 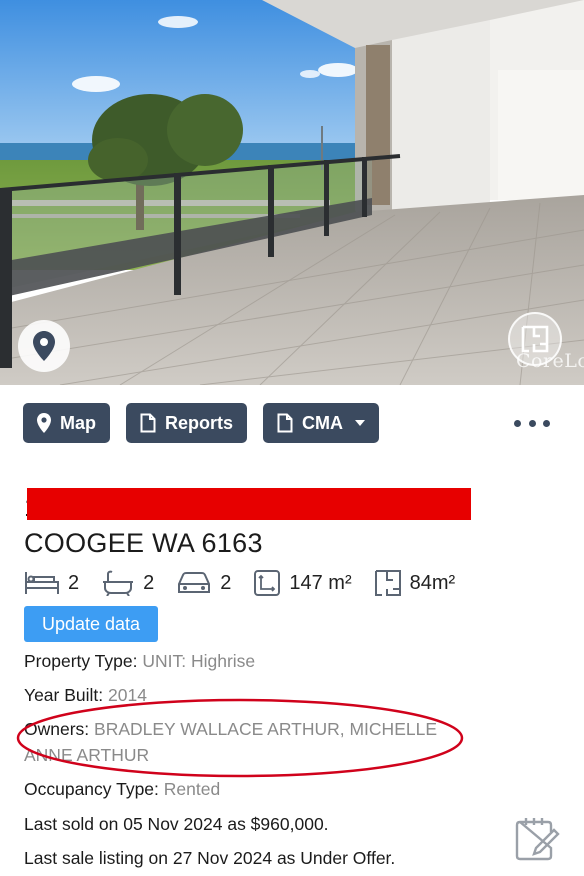 I want to click on caret-down-icon, so click(x=360, y=423).